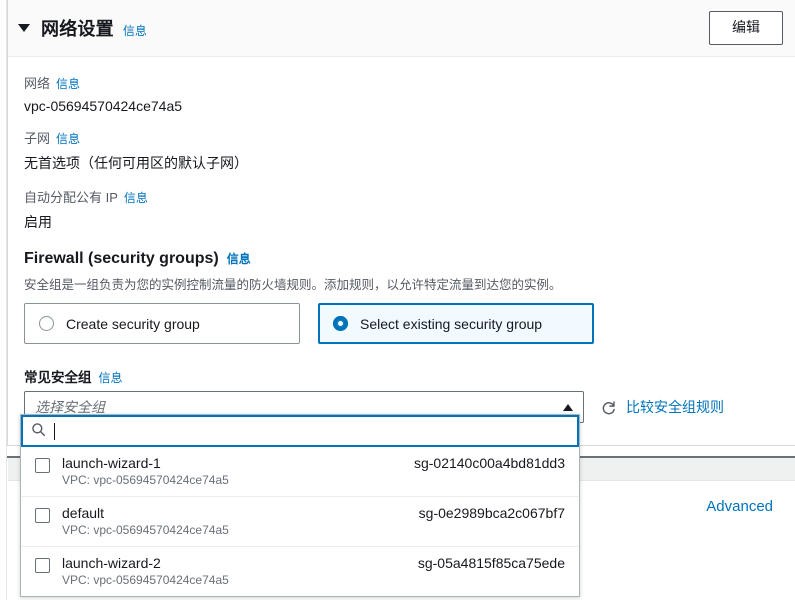  I want to click on field-auto-assign-ip-label: 自动分配公有 IP, so click(71, 197).